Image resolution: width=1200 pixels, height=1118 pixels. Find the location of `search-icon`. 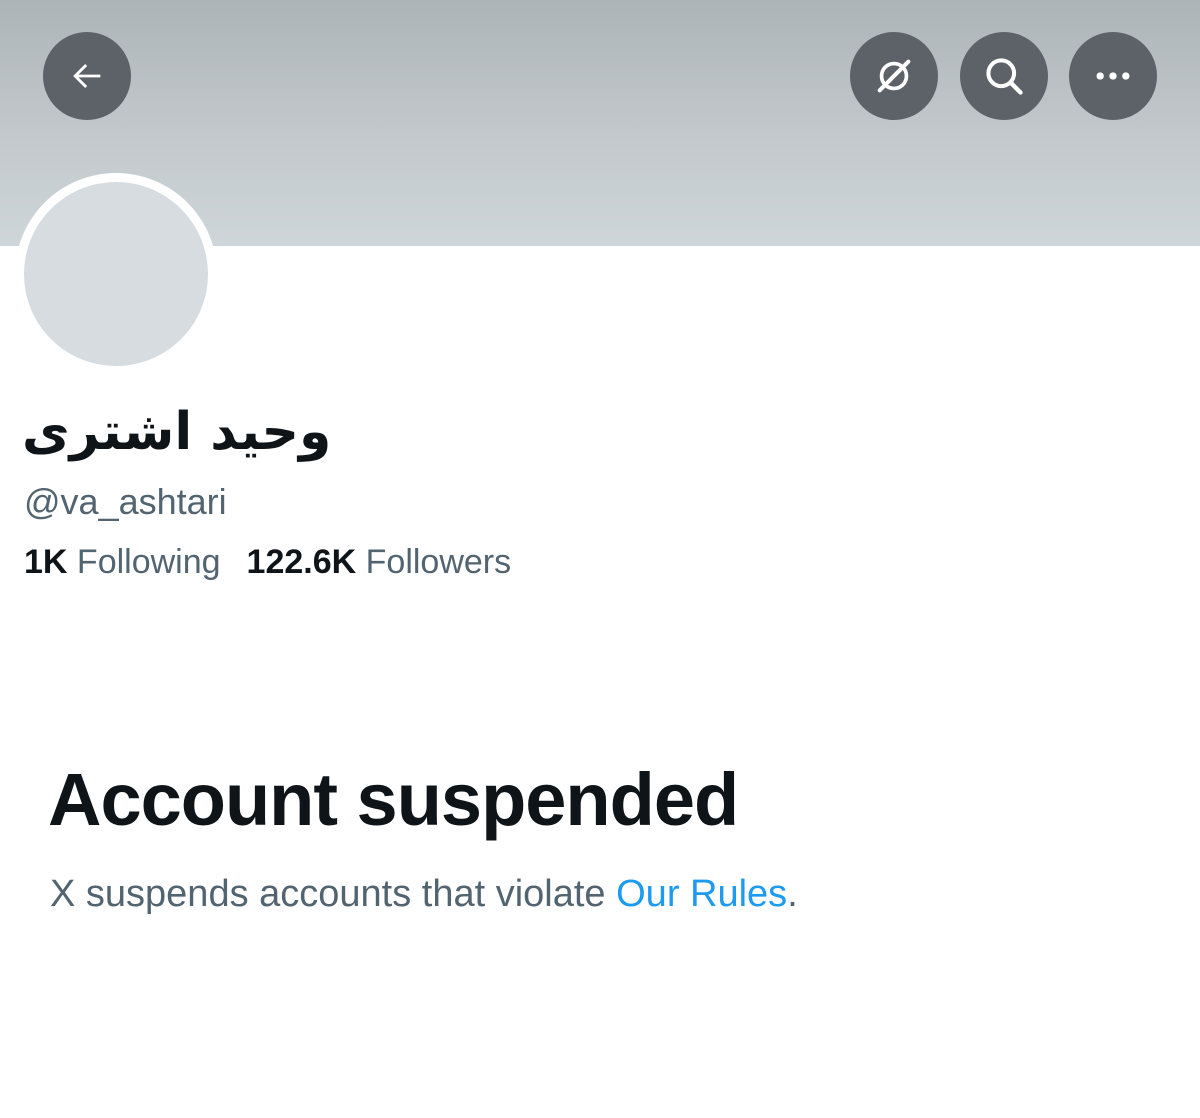

search-icon is located at coordinates (1004, 76).